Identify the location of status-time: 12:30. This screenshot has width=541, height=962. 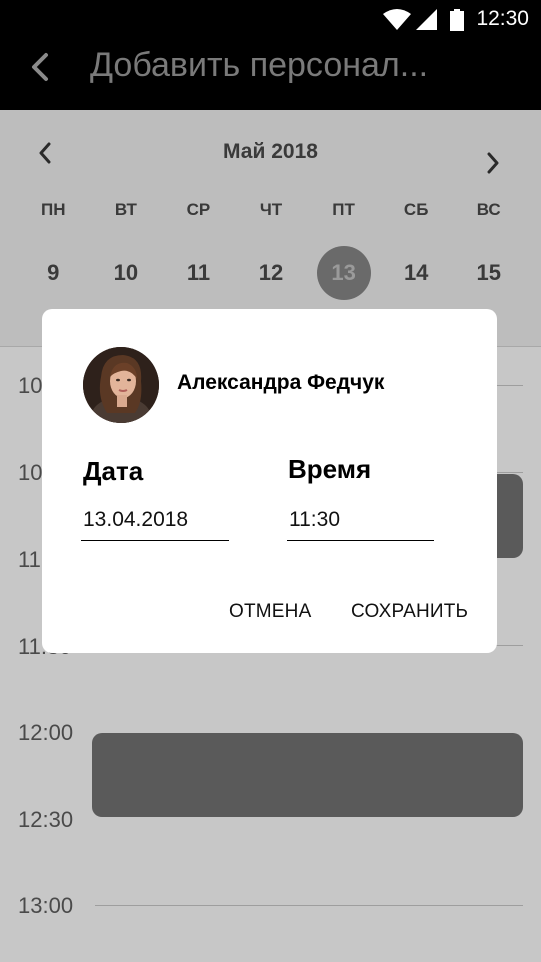
(502, 18).